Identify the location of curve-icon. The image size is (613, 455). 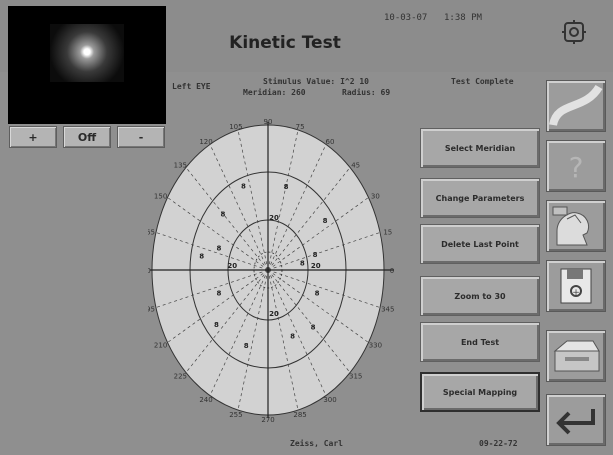
(576, 106).